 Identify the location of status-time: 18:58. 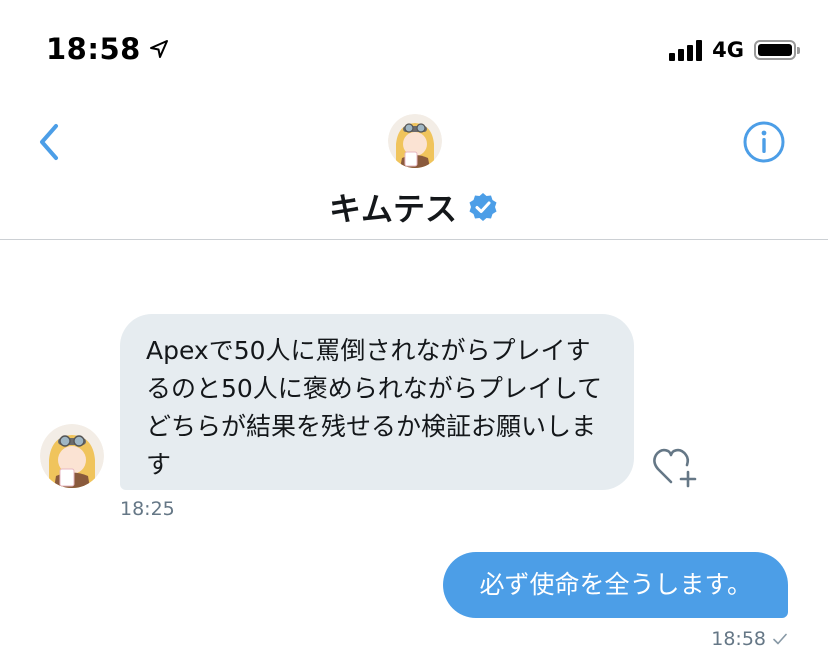
(107, 49).